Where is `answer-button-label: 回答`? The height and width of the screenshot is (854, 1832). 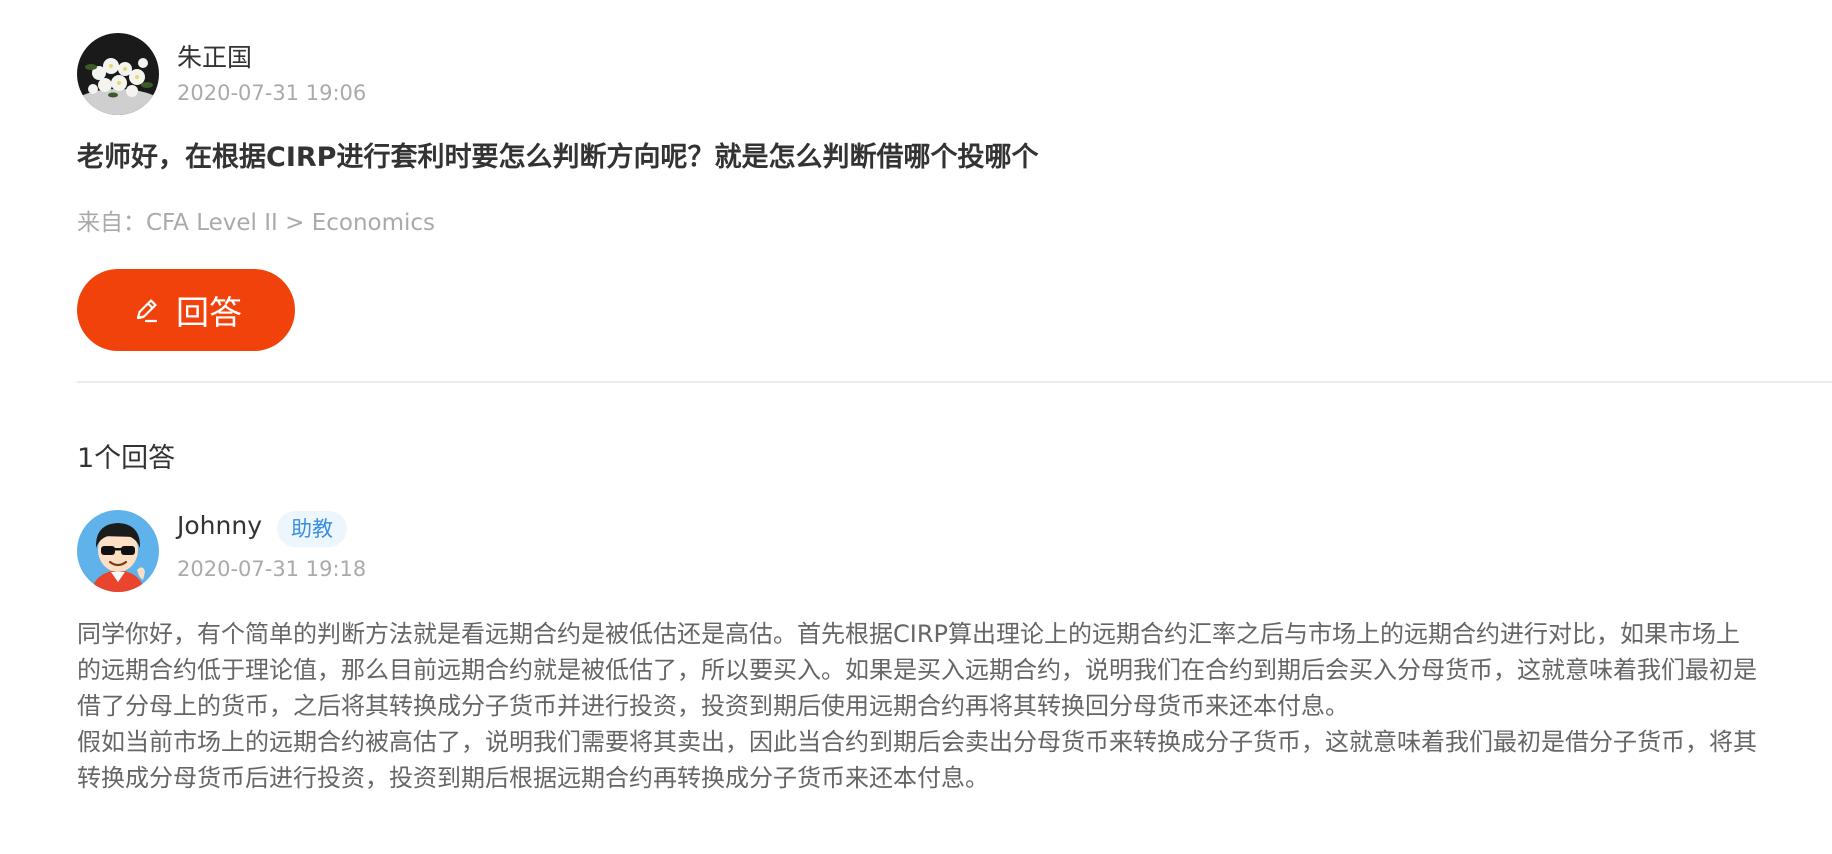
answer-button-label: 回答 is located at coordinates (209, 312).